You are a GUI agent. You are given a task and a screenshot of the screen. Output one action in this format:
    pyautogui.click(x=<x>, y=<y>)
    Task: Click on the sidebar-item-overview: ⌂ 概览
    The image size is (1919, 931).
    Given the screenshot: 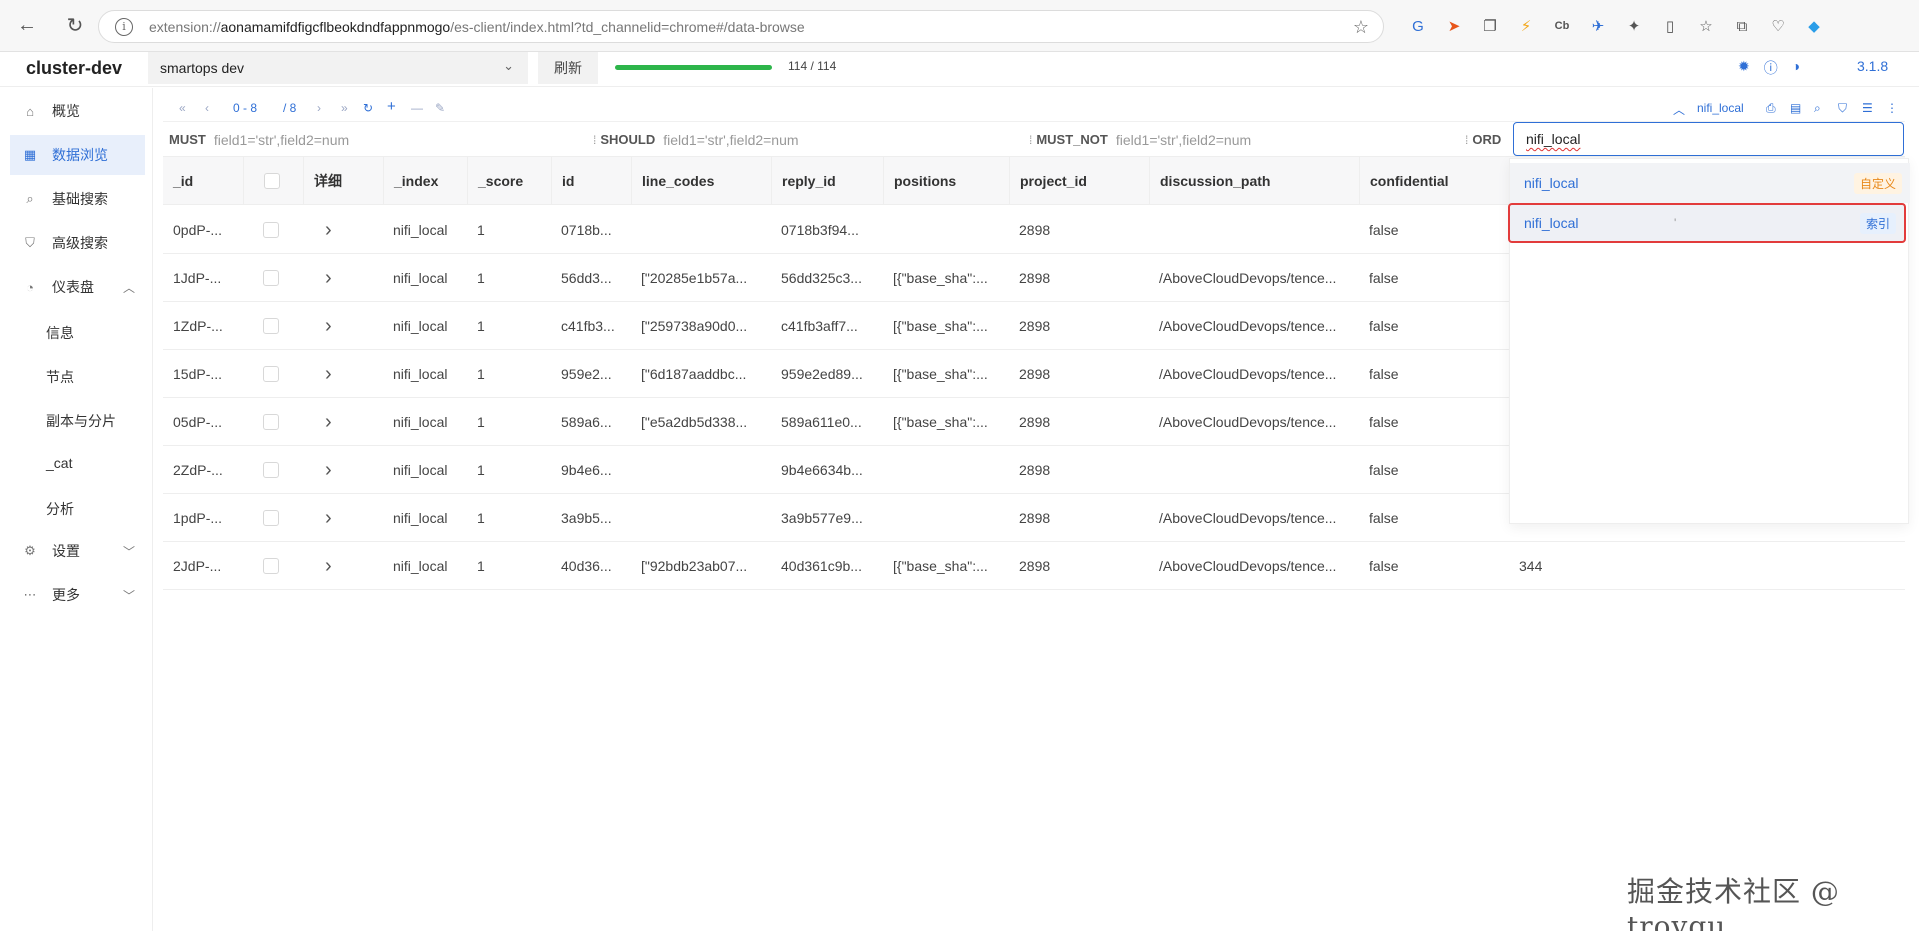 What is the action you would take?
    pyautogui.click(x=77, y=111)
    